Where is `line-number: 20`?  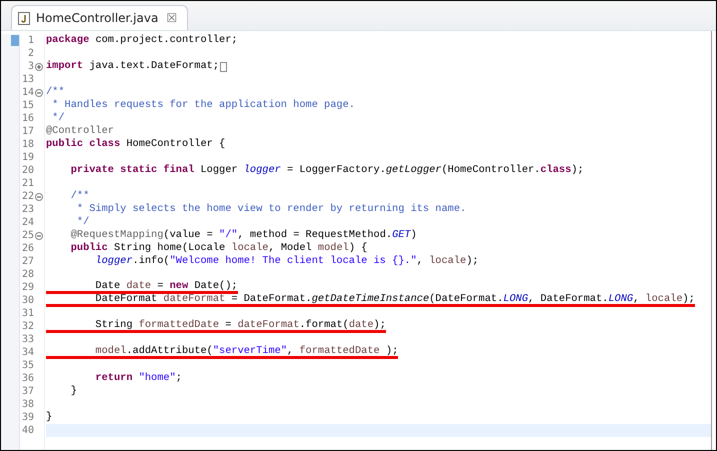 line-number: 20 is located at coordinates (27, 170).